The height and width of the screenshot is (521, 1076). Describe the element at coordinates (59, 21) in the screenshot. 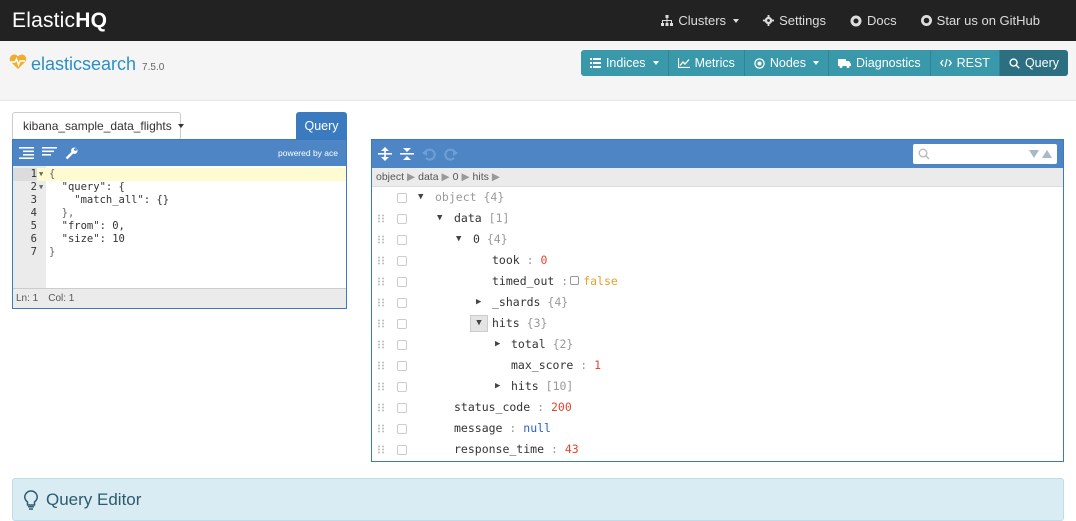

I see `app-brand: ElasticHQ` at that location.